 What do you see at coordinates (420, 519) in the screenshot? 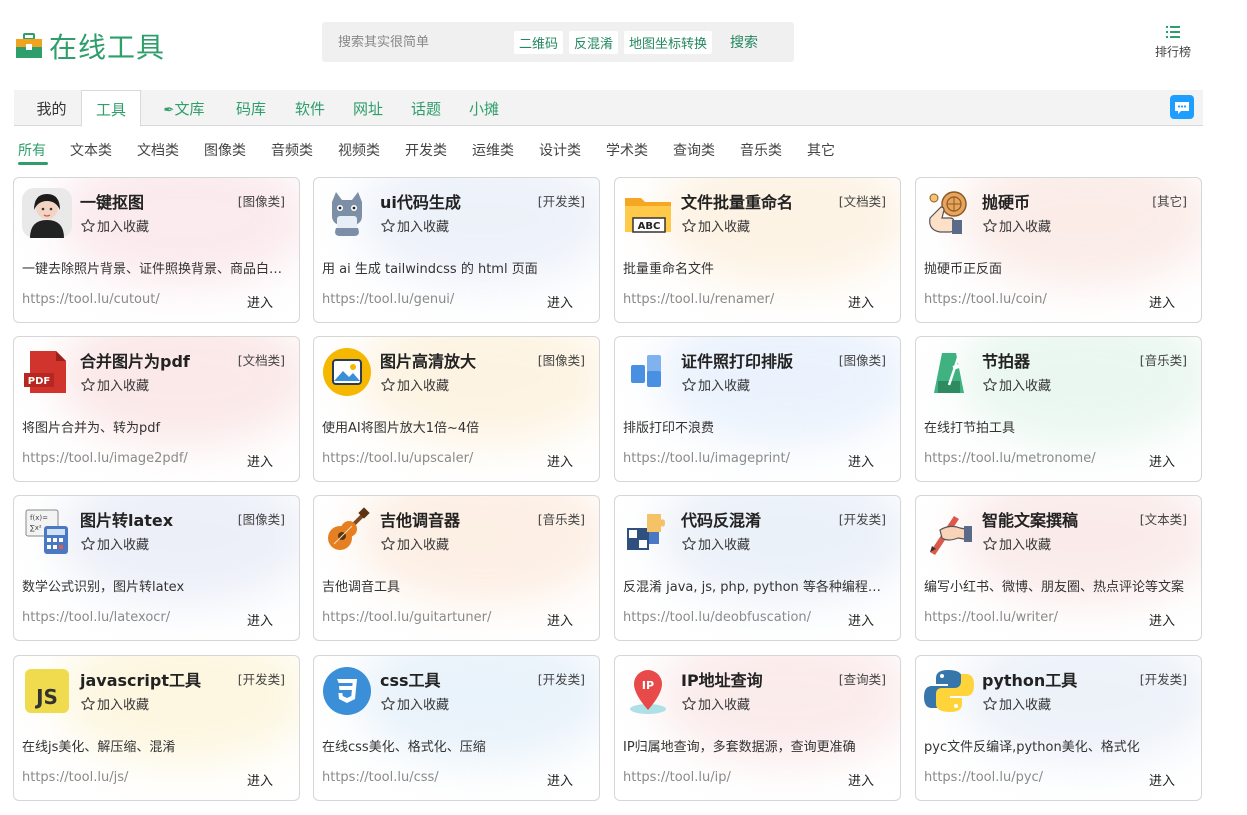
I see `card-title: 吉他调音器` at bounding box center [420, 519].